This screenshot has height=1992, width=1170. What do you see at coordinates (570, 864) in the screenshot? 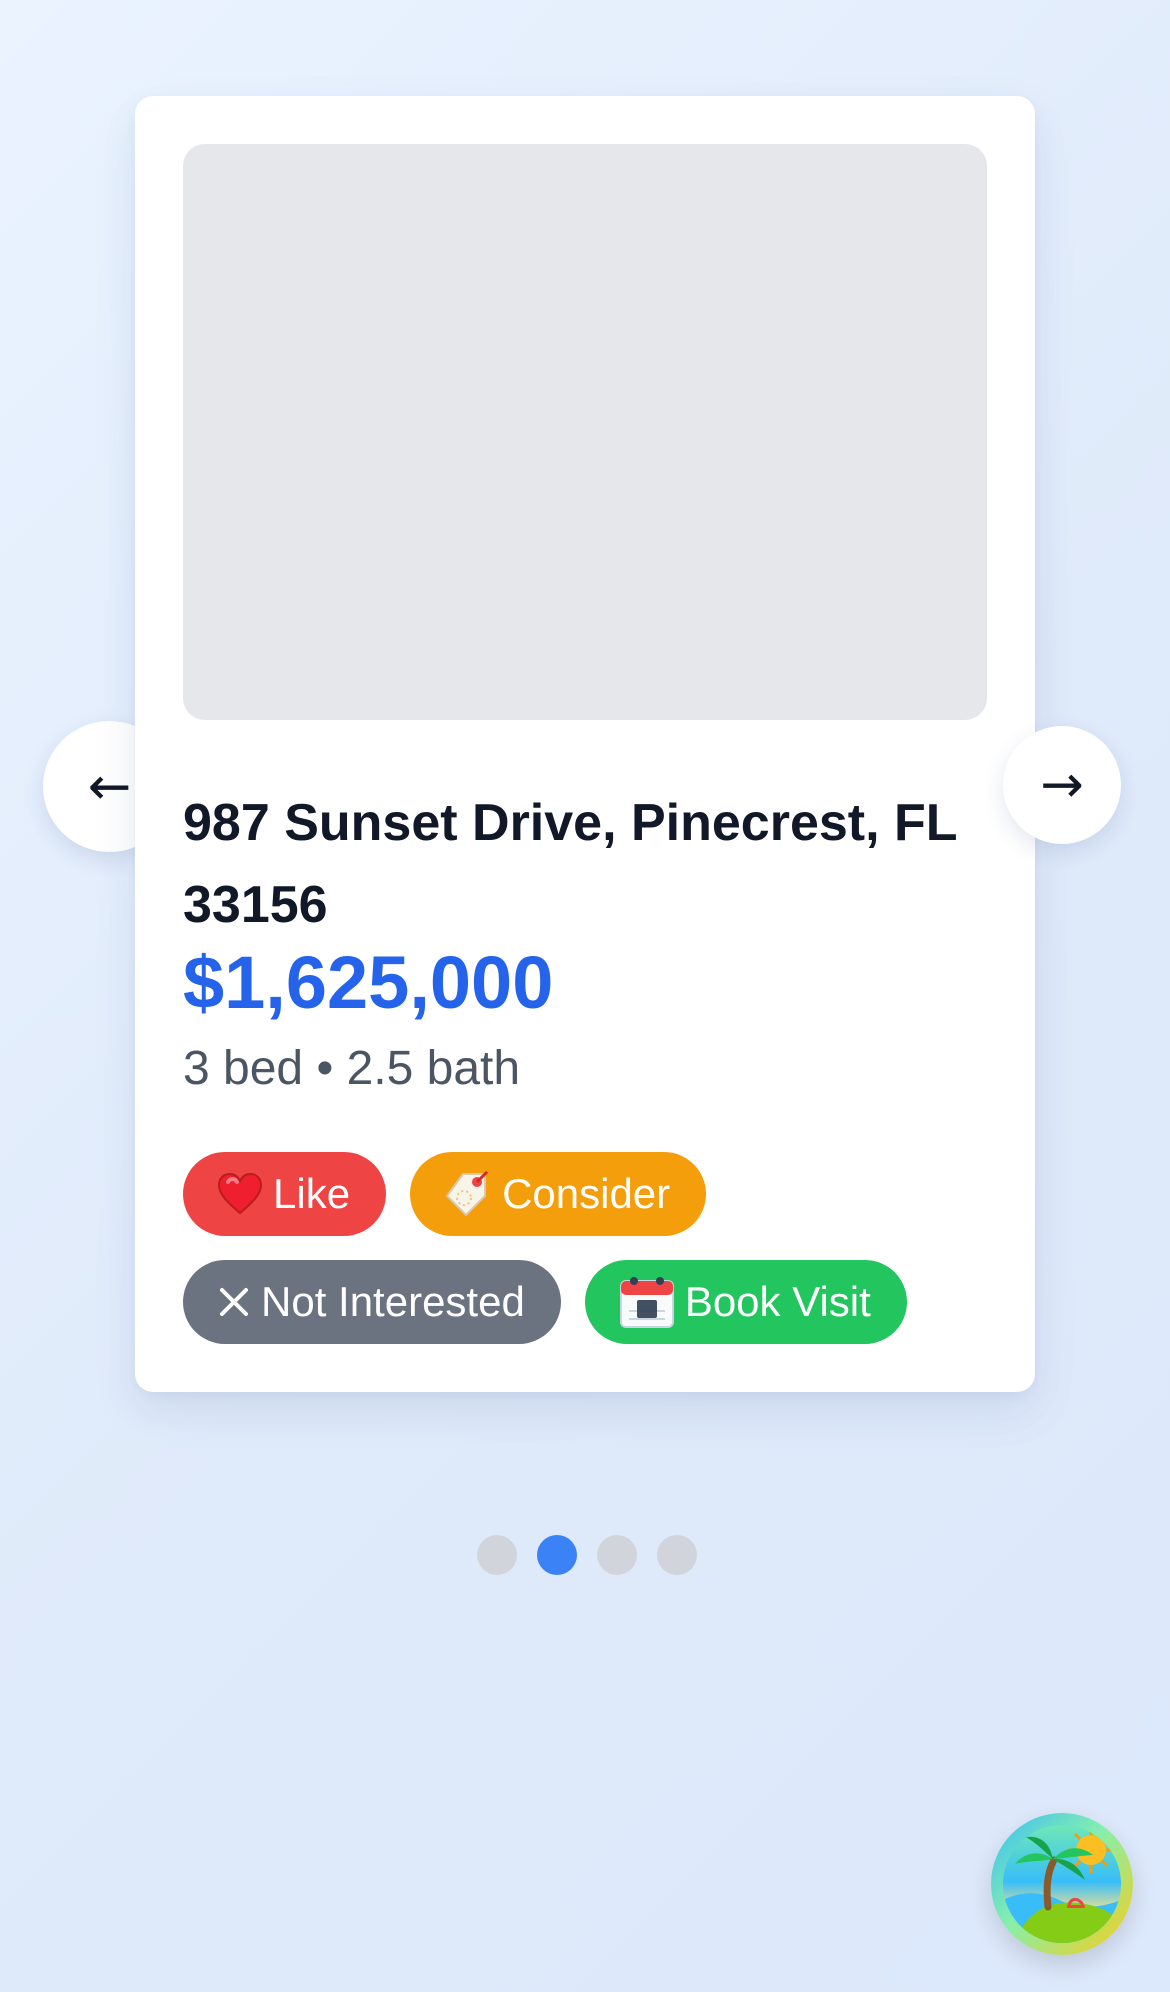
I see `property-address: 987 Sunset Drive, Pinecrest, FL 33156` at bounding box center [570, 864].